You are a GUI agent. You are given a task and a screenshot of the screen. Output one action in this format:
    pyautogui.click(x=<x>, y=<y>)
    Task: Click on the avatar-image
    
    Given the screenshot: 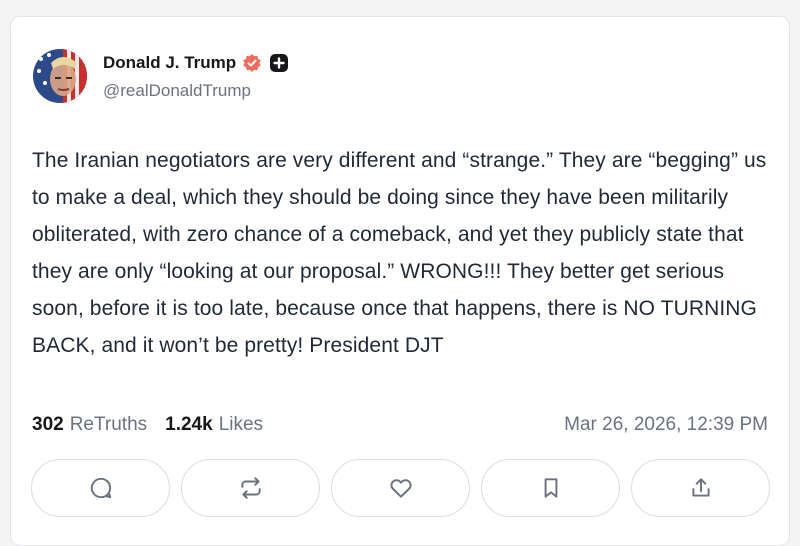 What is the action you would take?
    pyautogui.click(x=60, y=76)
    